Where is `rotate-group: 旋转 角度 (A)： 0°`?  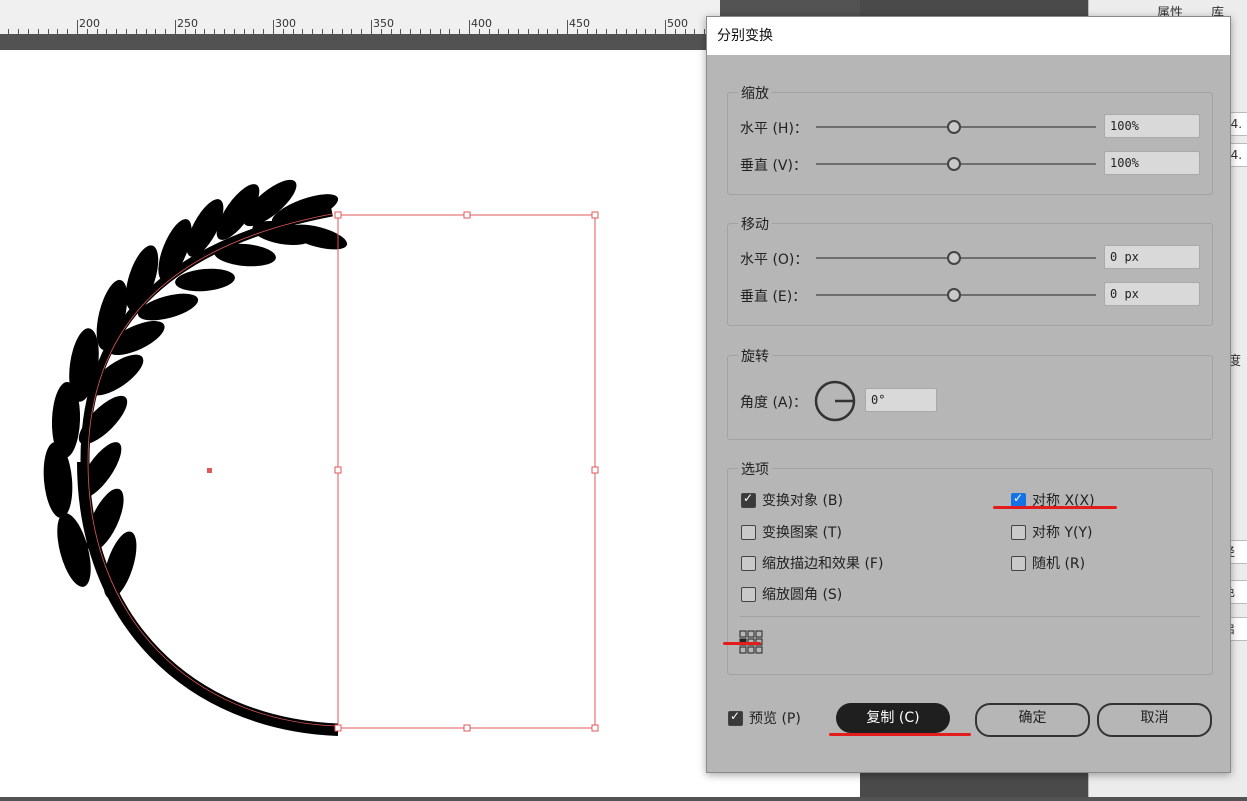 rotate-group: 旋转 角度 (A)： 0° is located at coordinates (970, 393).